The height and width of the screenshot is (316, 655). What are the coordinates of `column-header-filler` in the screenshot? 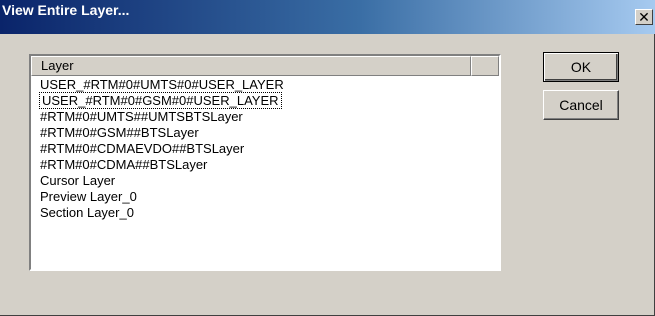 It's located at (485, 66).